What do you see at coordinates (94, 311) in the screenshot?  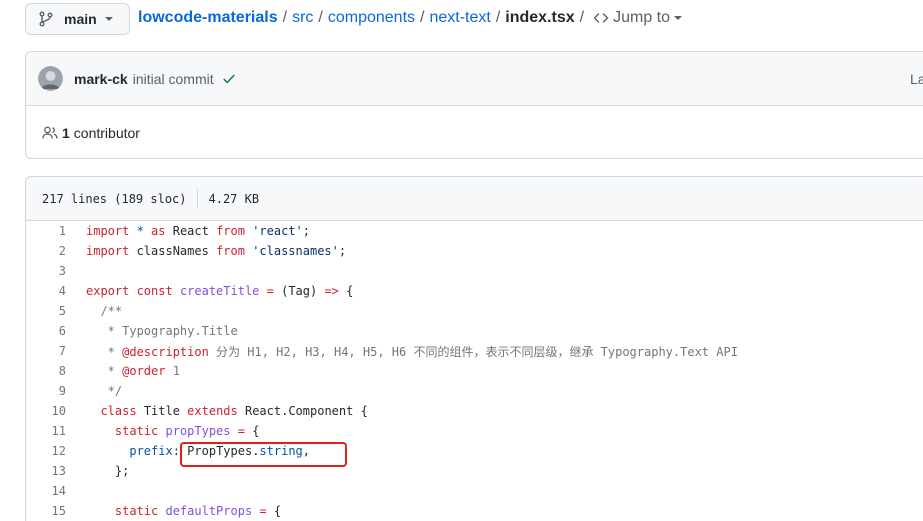 I see `line-code: /**` at bounding box center [94, 311].